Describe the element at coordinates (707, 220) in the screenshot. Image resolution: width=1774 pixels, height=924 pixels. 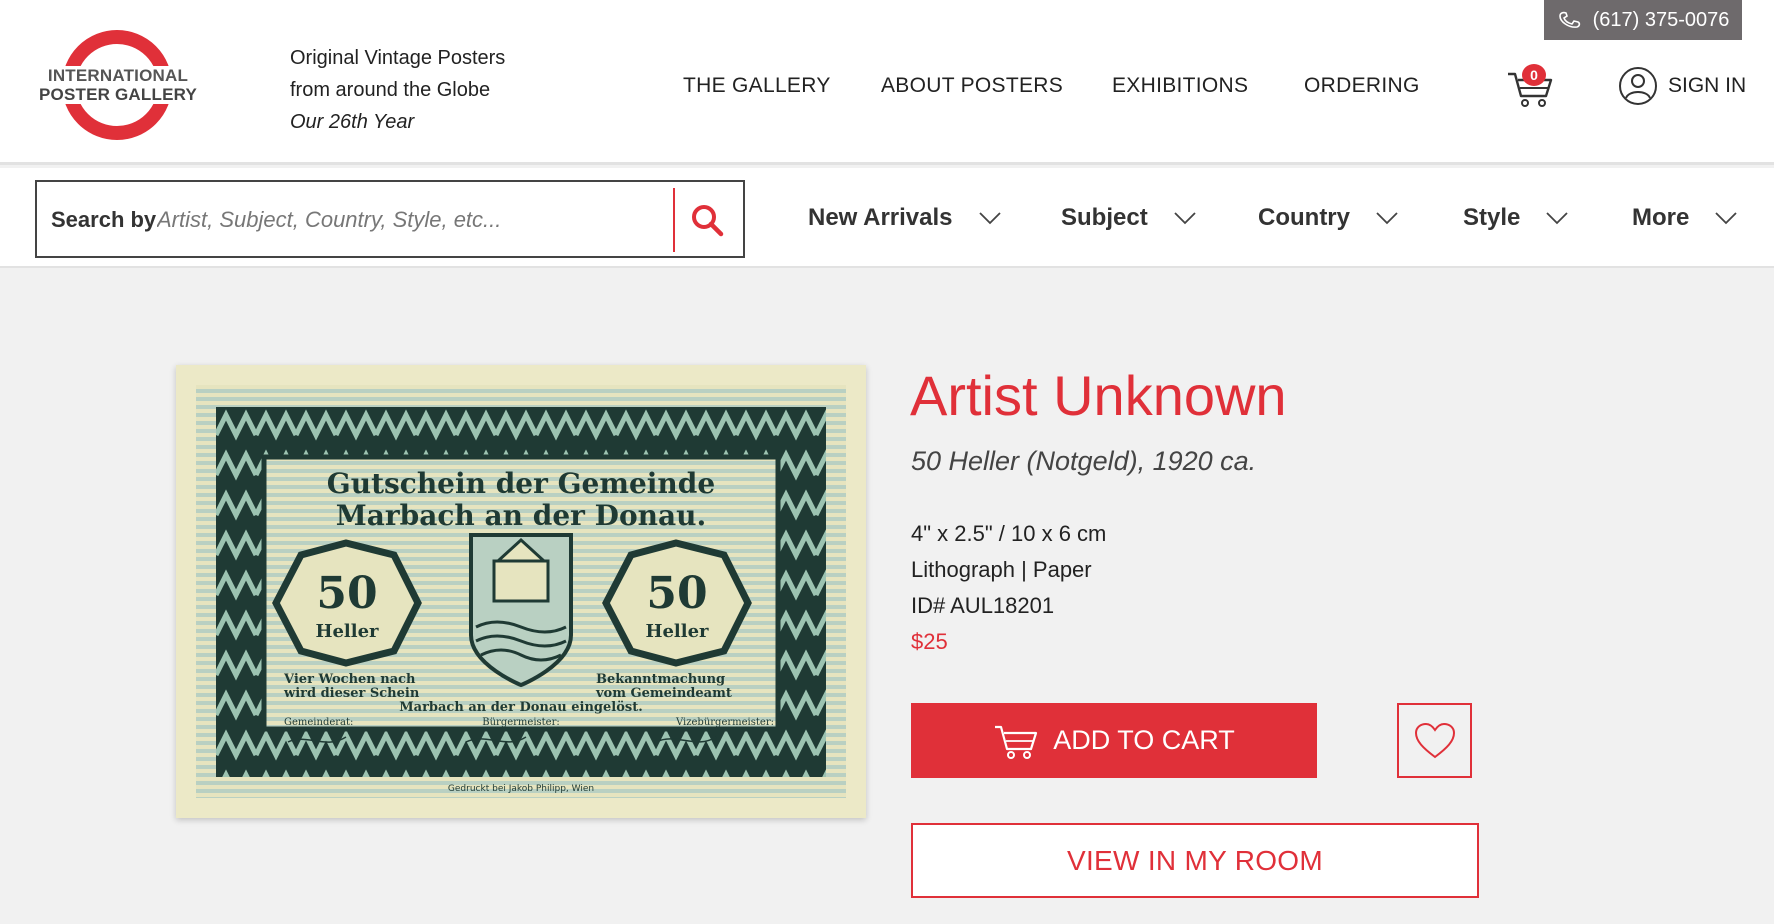
I see `search-icon` at that location.